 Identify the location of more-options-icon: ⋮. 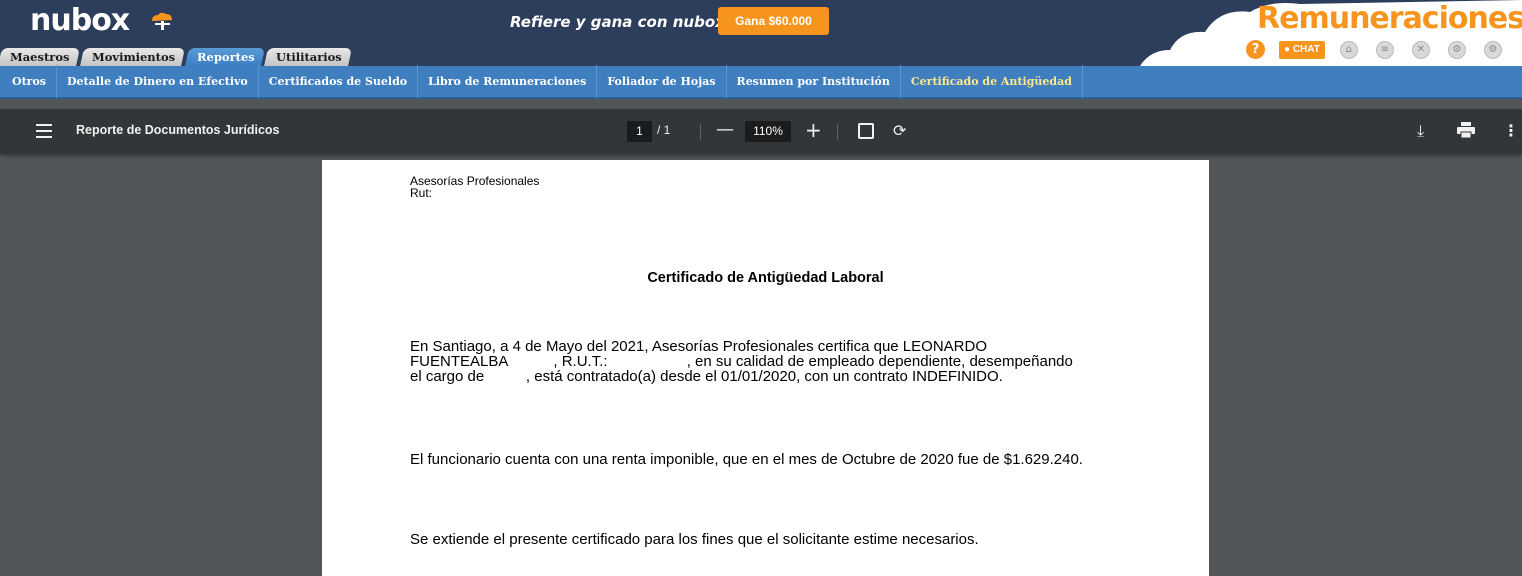
(1511, 130).